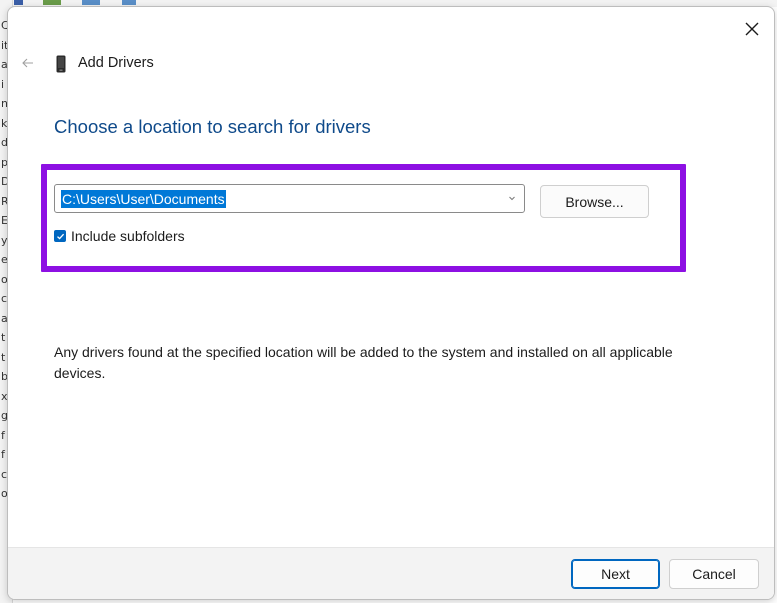  I want to click on include-subfolders-checkbox: Include subfolders, so click(119, 236).